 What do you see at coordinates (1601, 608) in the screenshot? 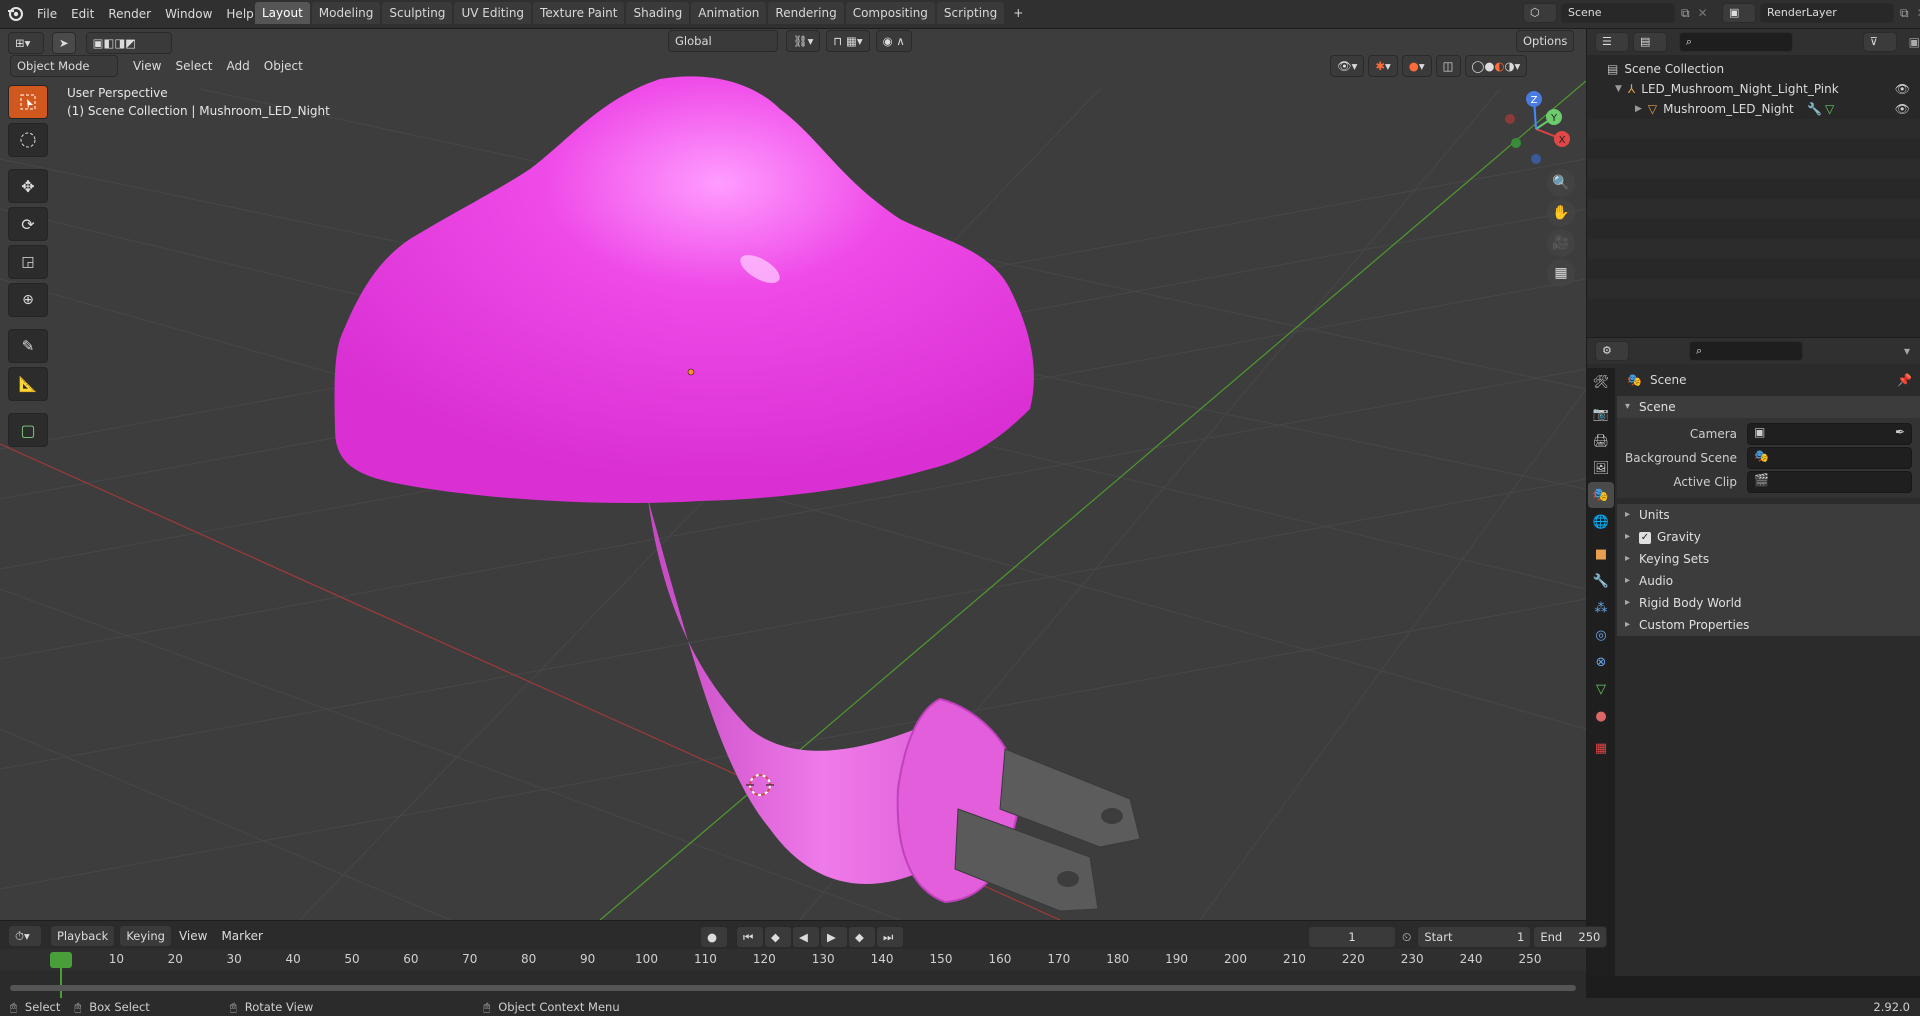
I see `particles-tab-icon: ⁂` at bounding box center [1601, 608].